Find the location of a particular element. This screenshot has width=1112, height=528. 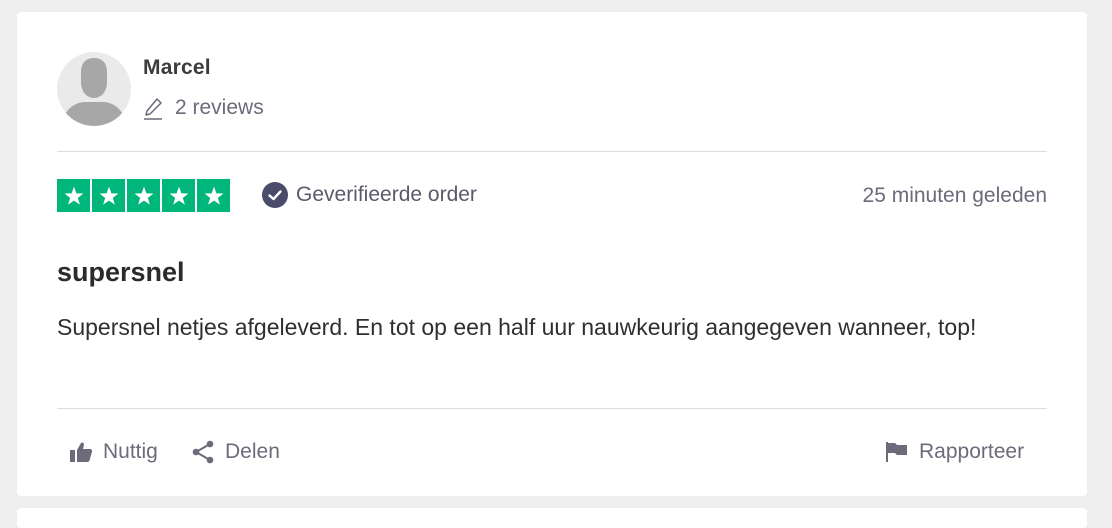

star-rating is located at coordinates (143, 195).